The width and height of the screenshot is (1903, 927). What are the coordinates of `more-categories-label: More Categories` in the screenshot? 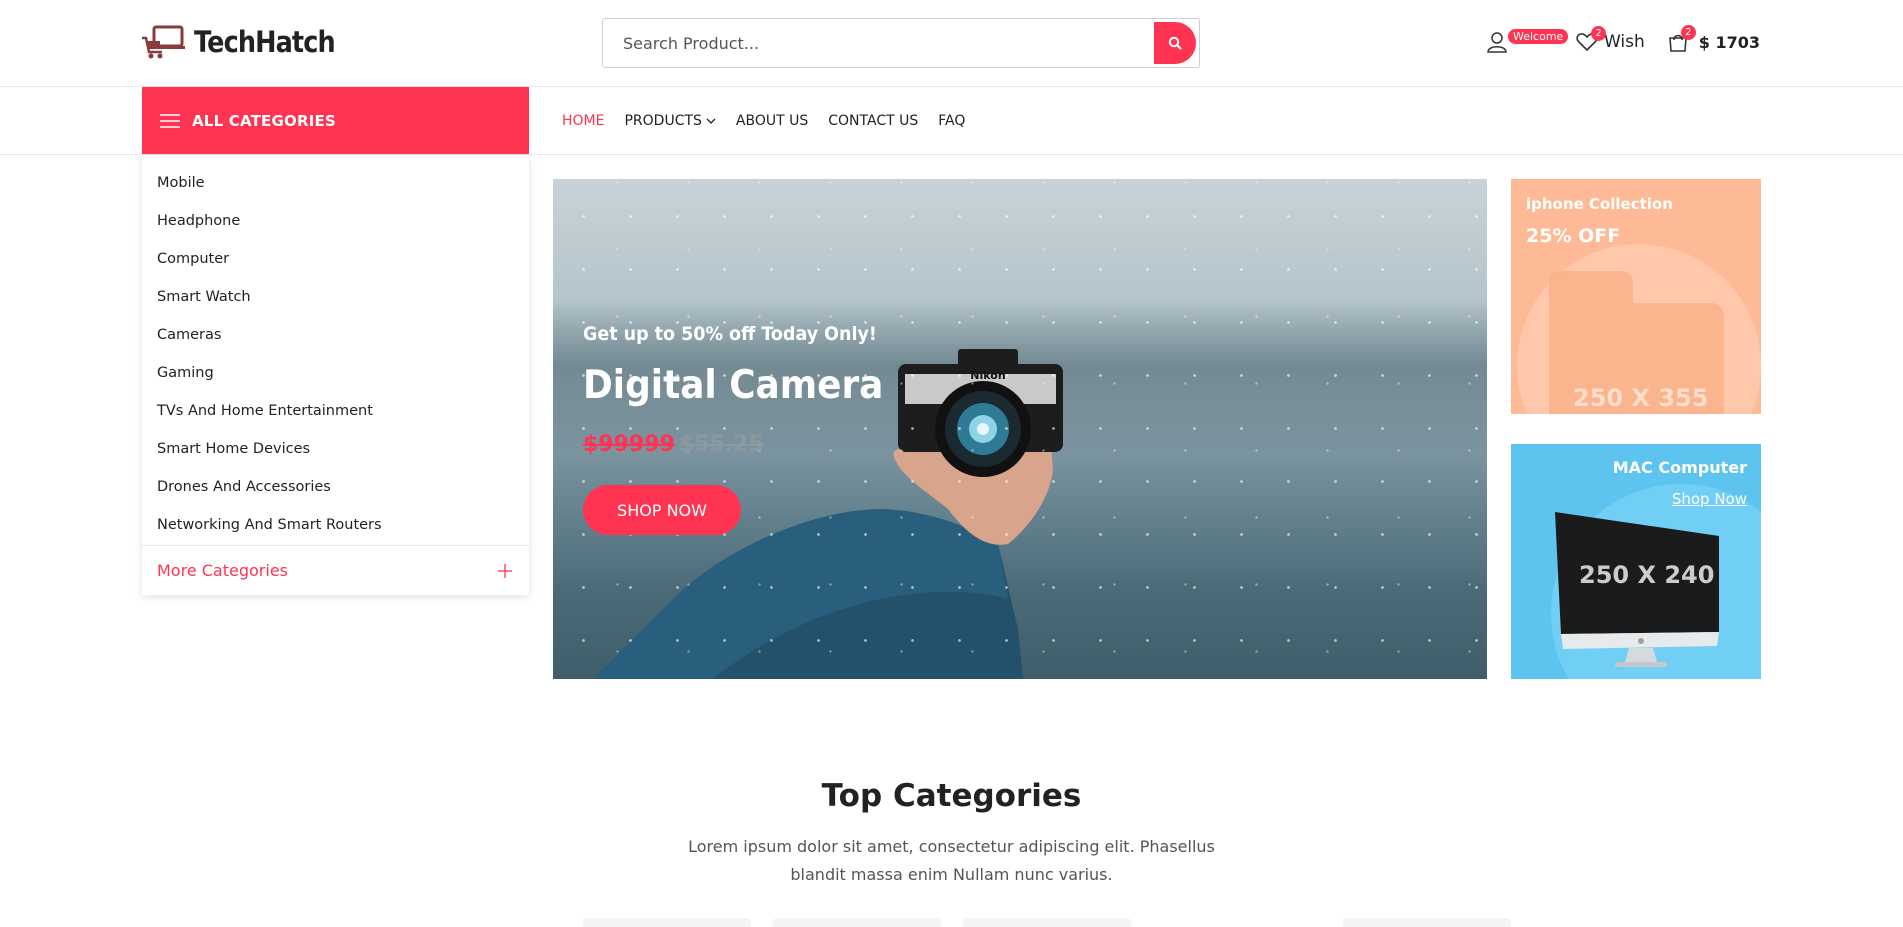 It's located at (222, 570).